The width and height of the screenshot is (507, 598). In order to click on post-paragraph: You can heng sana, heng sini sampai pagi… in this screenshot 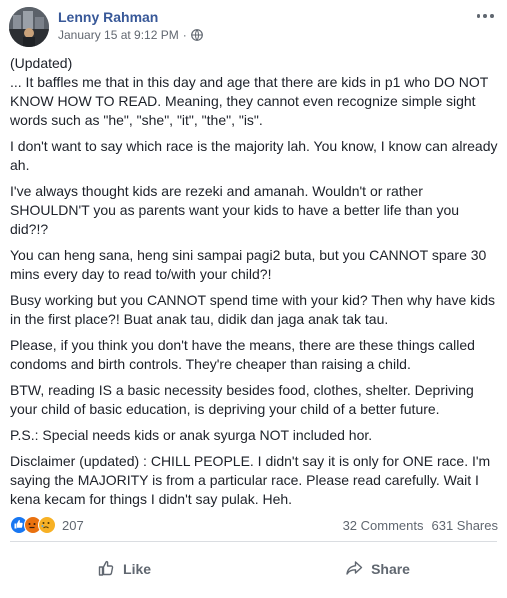, I will do `click(248, 264)`.